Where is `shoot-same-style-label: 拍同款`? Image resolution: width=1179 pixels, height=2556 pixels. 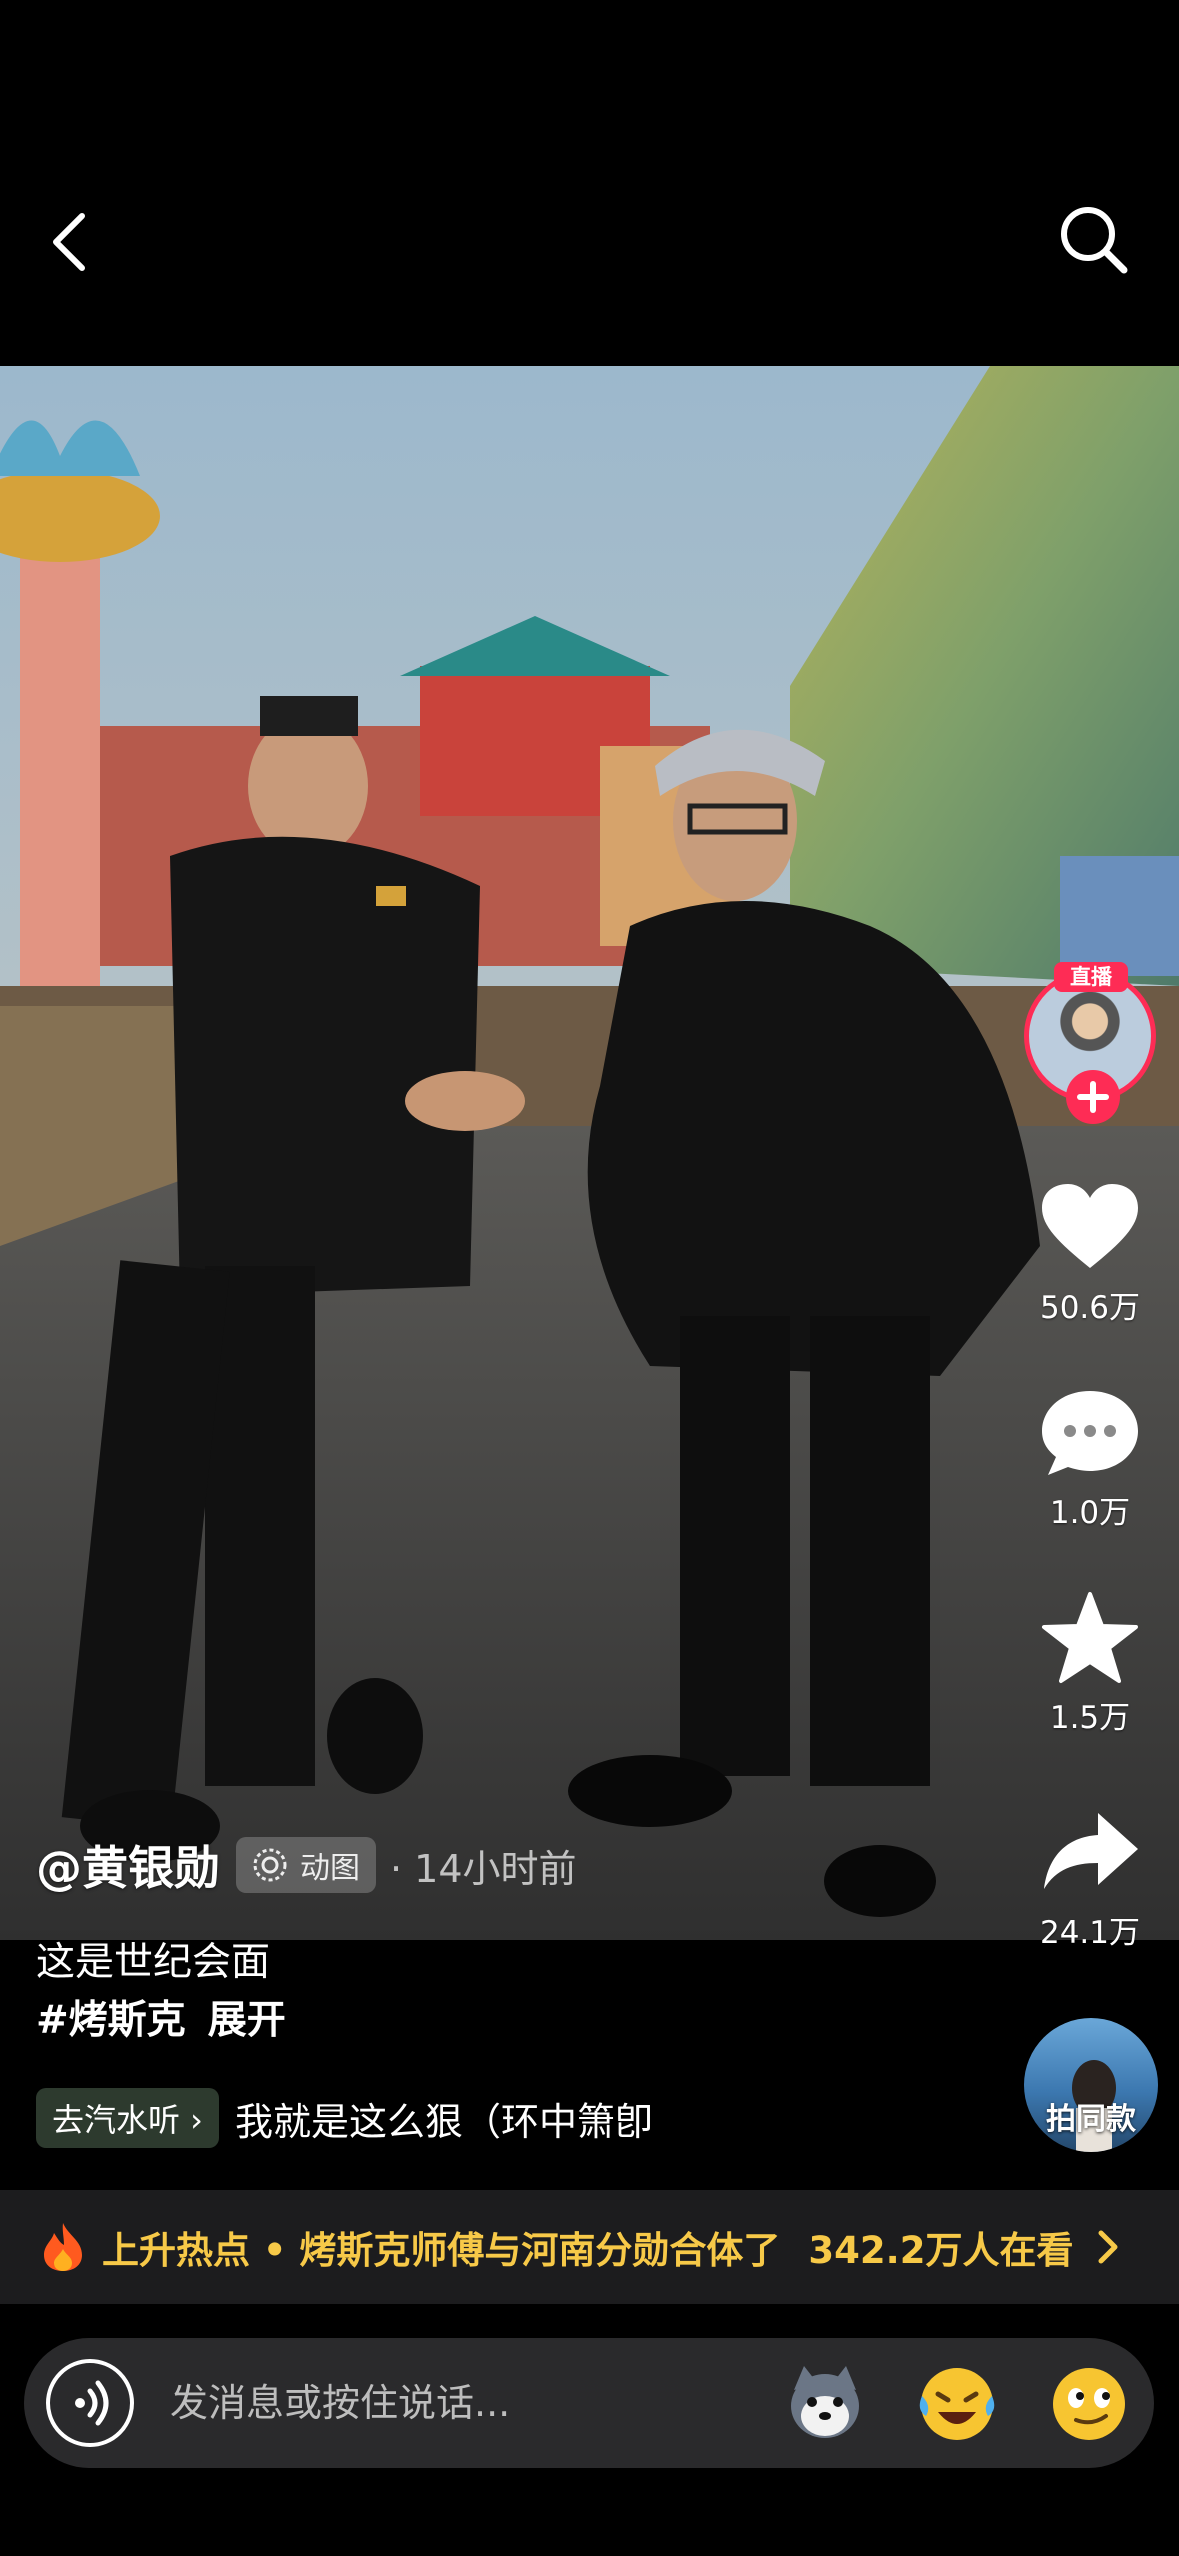 shoot-same-style-label: 拍同款 is located at coordinates (1091, 2119).